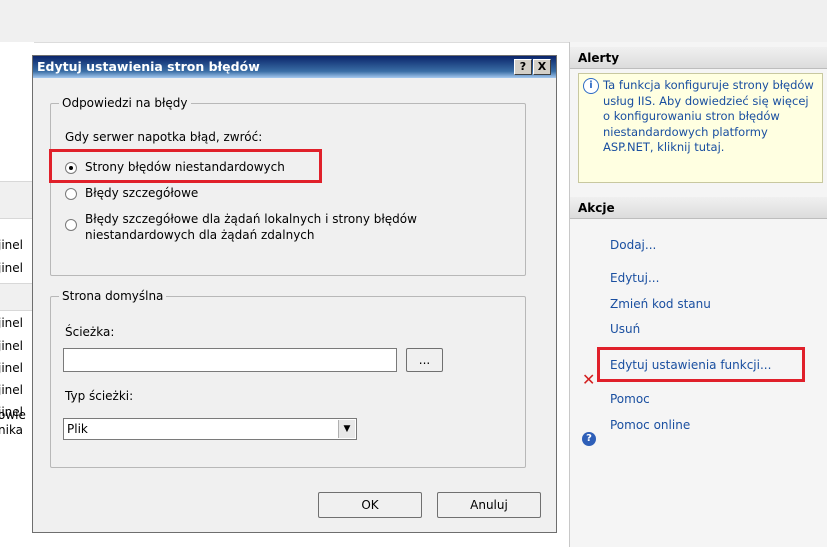 The height and width of the screenshot is (547, 827). What do you see at coordinates (148, 66) in the screenshot?
I see `dialog-title: Edytuj ustawienia stron błędów` at bounding box center [148, 66].